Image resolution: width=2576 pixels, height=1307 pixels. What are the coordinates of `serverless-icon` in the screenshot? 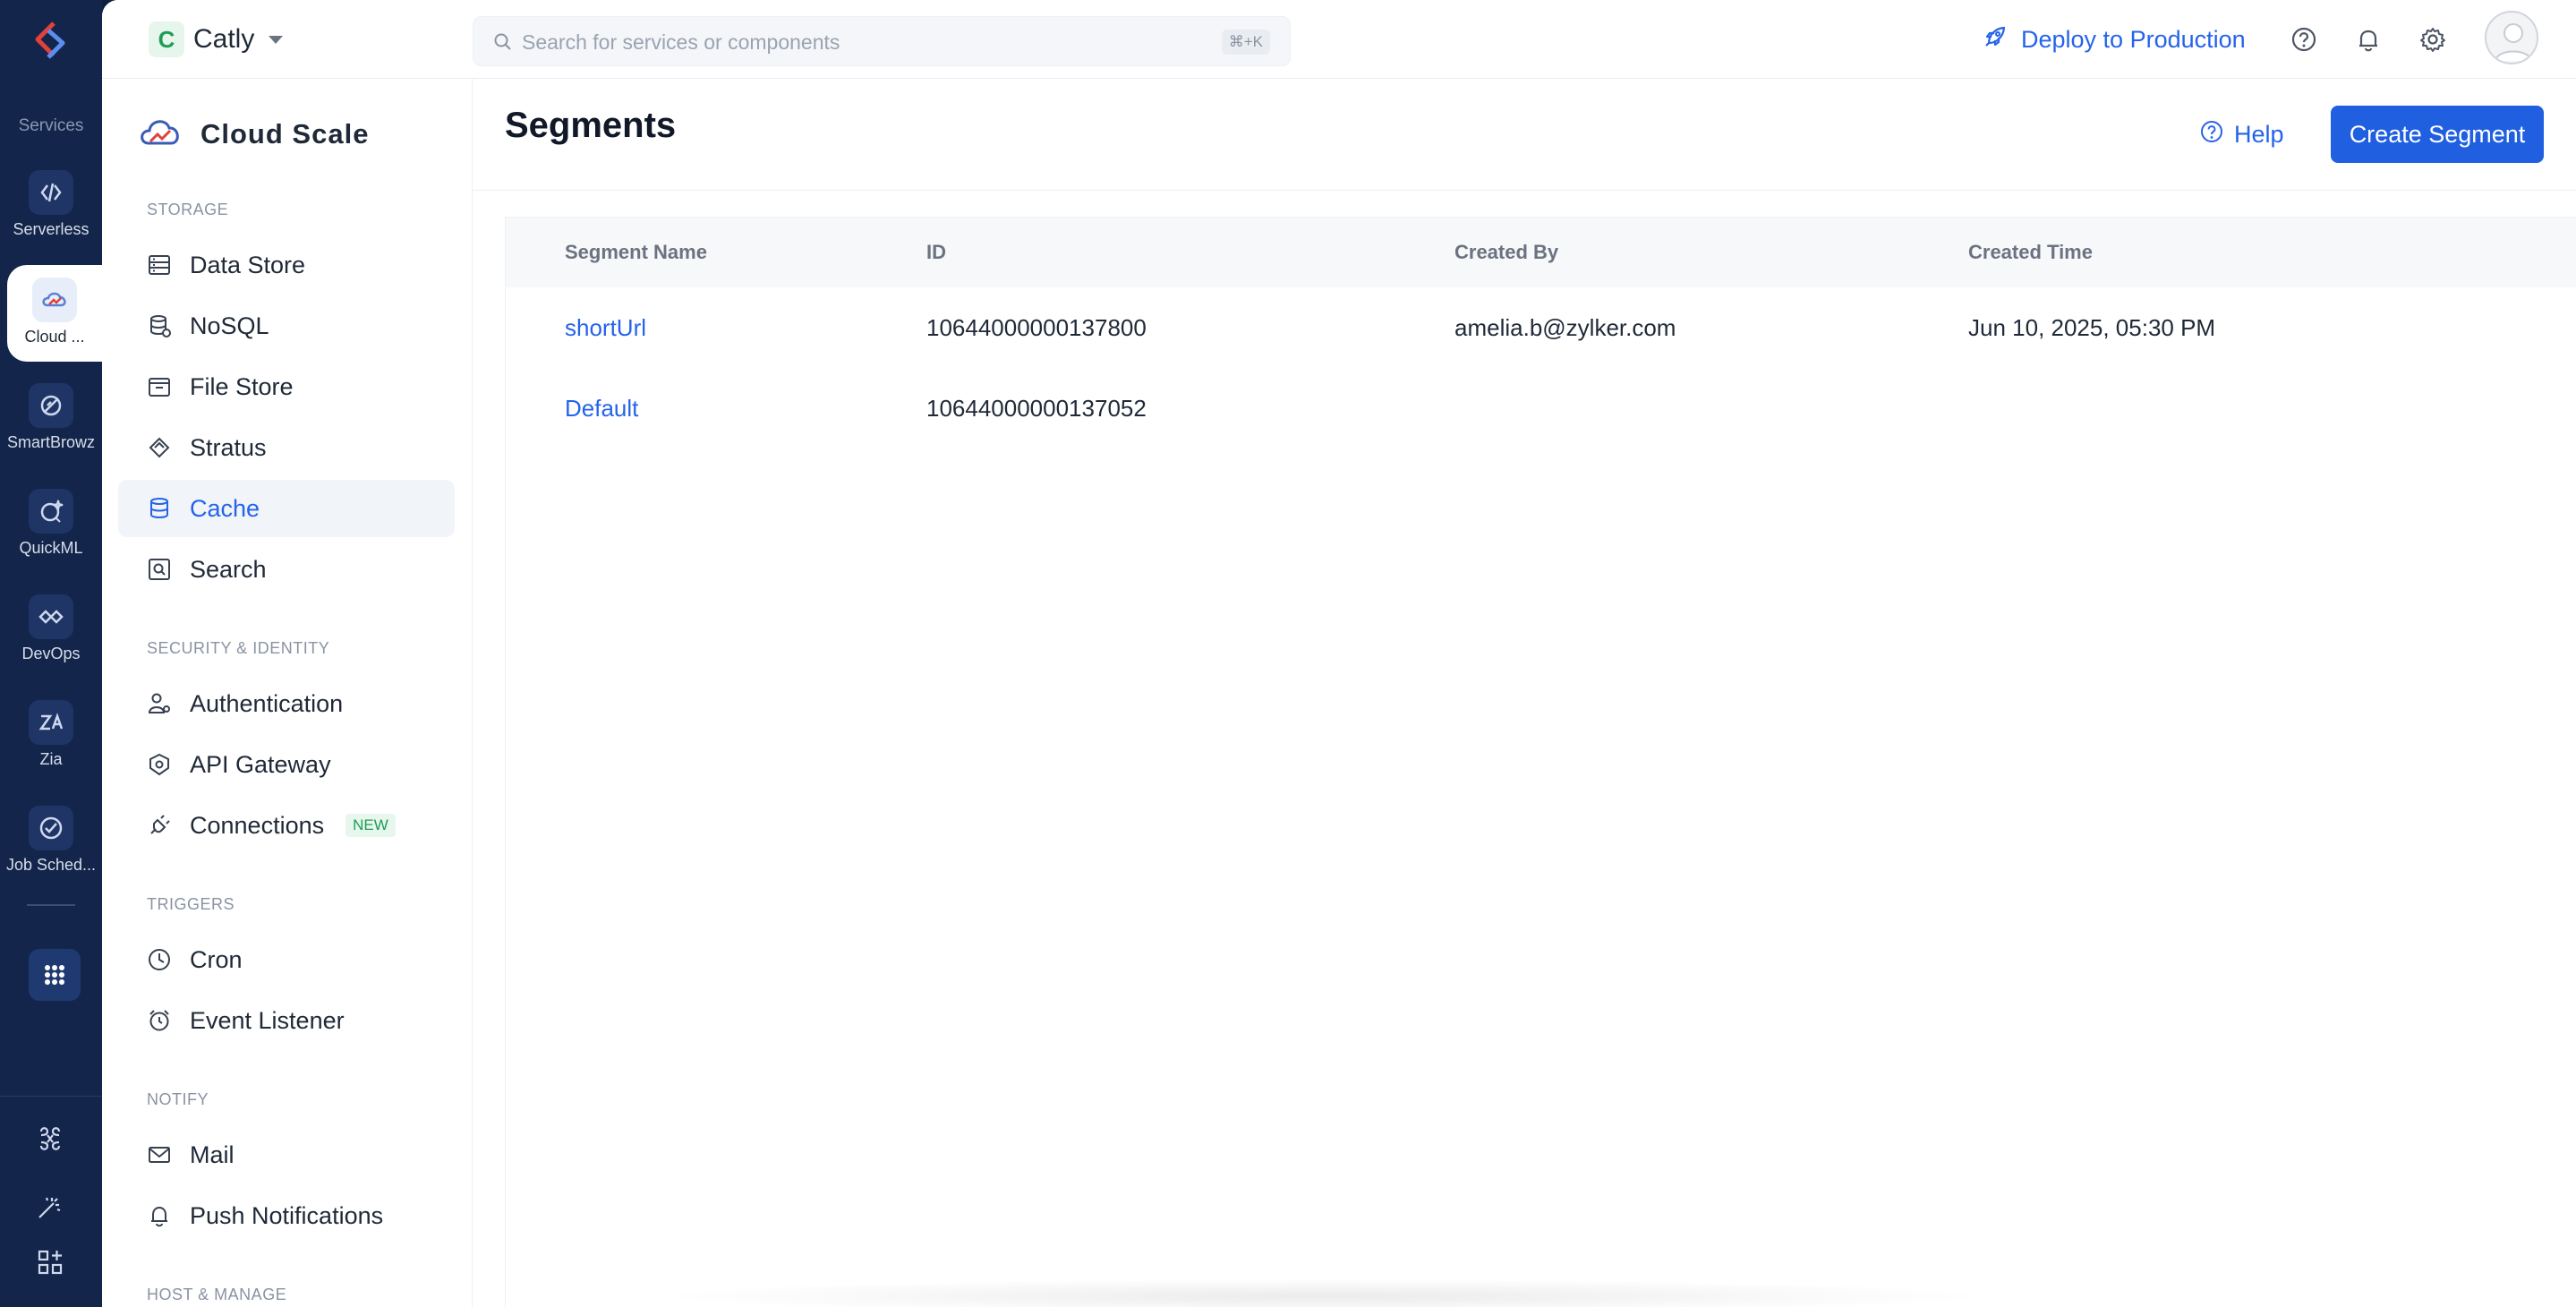 It's located at (51, 192).